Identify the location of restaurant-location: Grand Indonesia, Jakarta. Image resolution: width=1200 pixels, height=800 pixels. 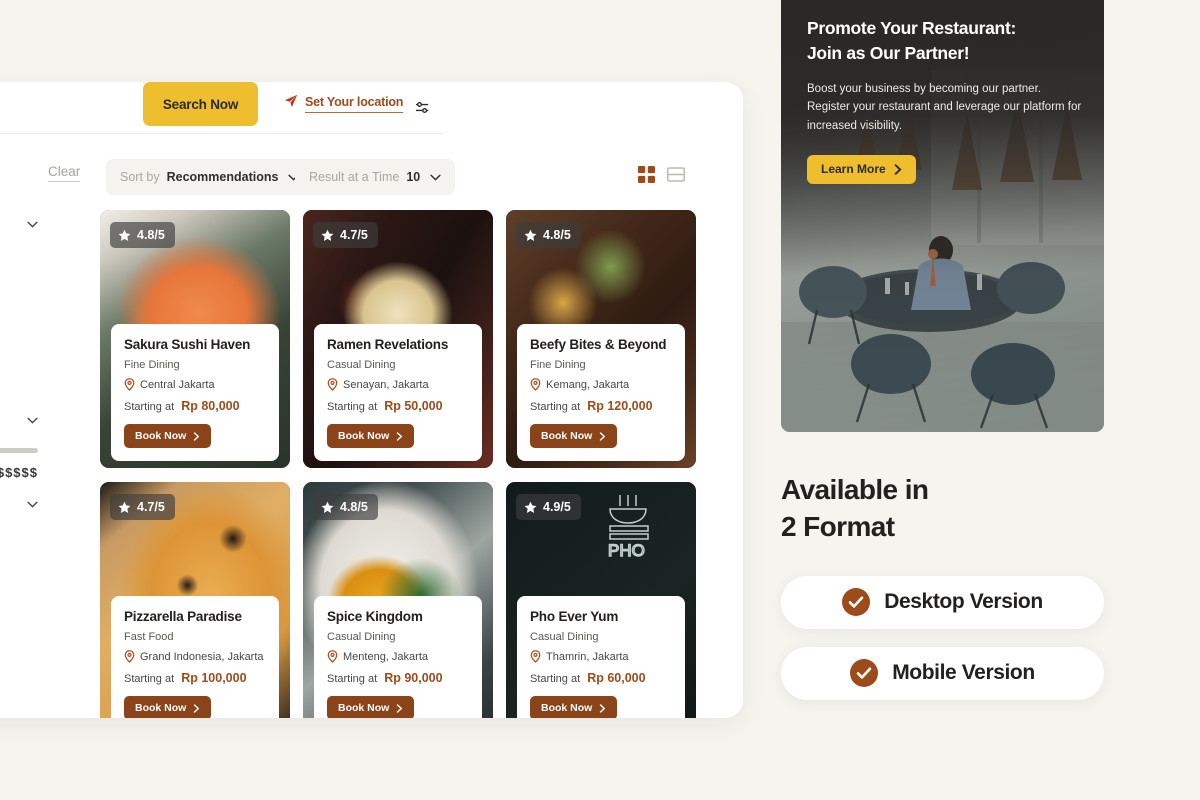
(195, 656).